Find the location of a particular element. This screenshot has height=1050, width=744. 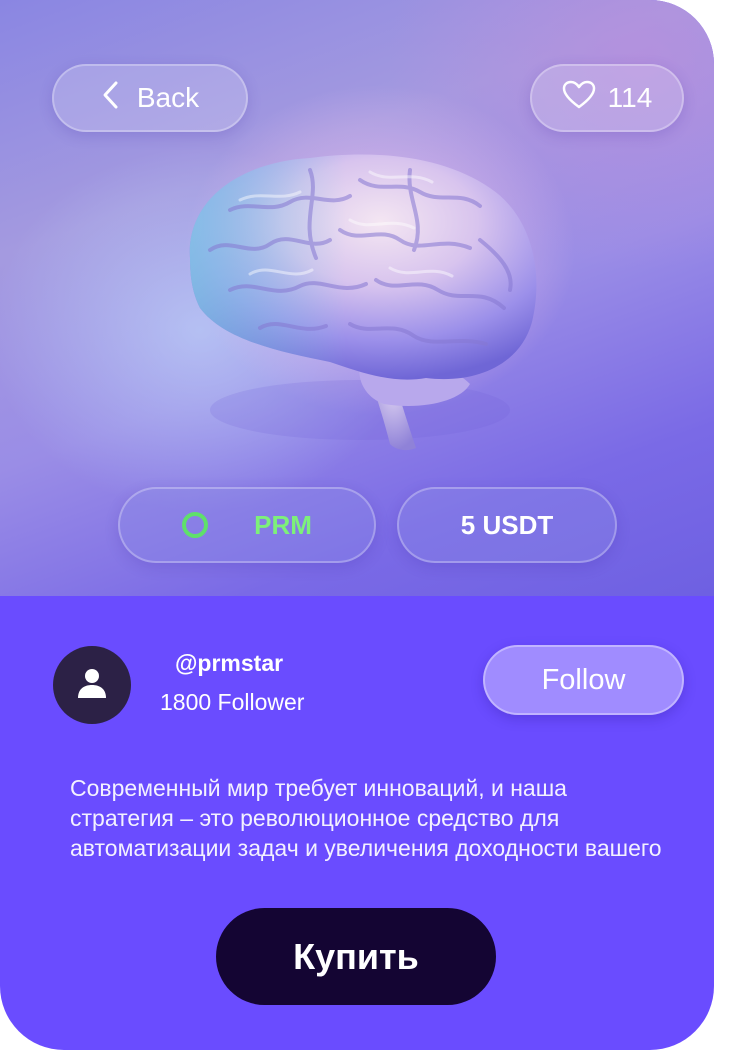

token-label: PRM is located at coordinates (283, 524).